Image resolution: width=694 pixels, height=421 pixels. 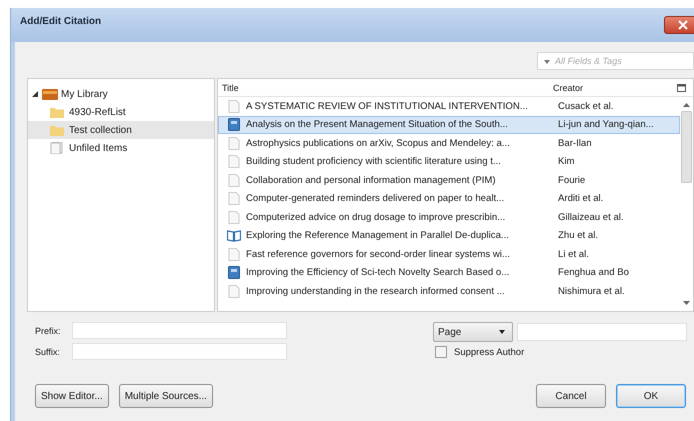 What do you see at coordinates (586, 106) in the screenshot?
I see `creator-cell-text: Cusack et al.` at bounding box center [586, 106].